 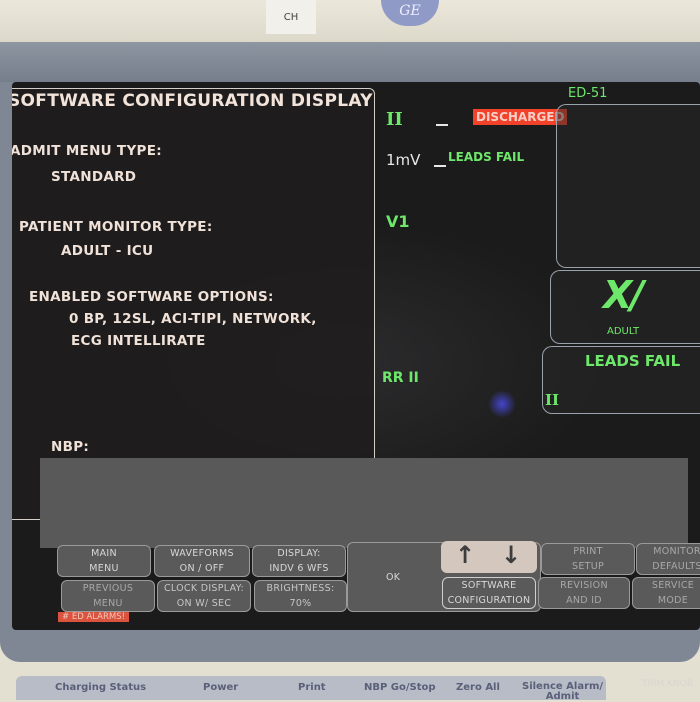 What do you see at coordinates (440, 166) in the screenshot?
I see `calibration-marker` at bounding box center [440, 166].